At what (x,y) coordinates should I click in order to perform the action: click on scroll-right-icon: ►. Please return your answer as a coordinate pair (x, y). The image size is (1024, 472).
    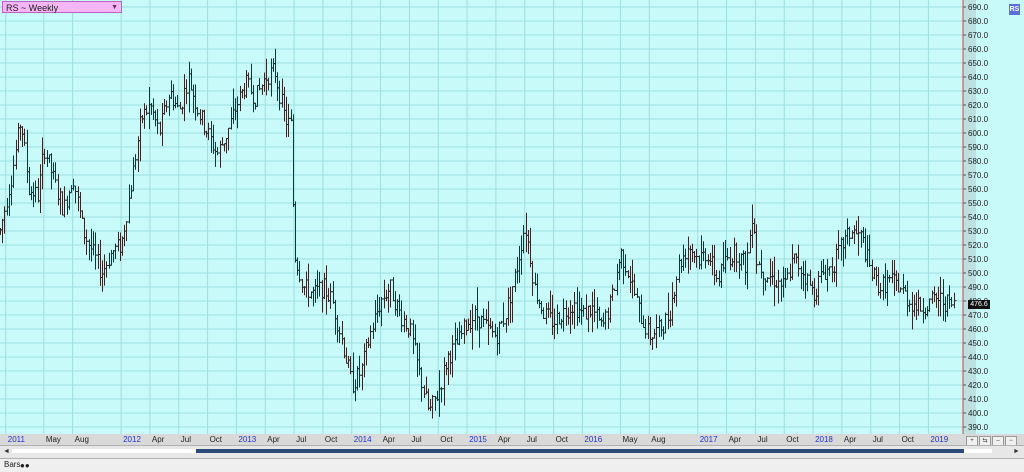
    Looking at the image, I should click on (1016, 451).